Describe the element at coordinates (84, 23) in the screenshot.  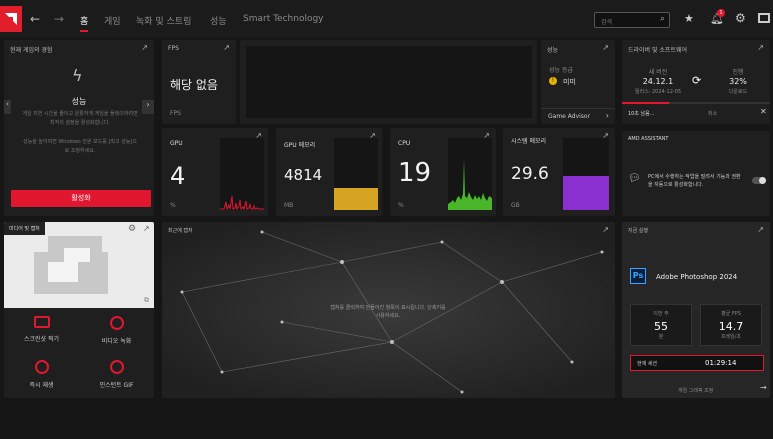
I see `tab-home: 홈` at that location.